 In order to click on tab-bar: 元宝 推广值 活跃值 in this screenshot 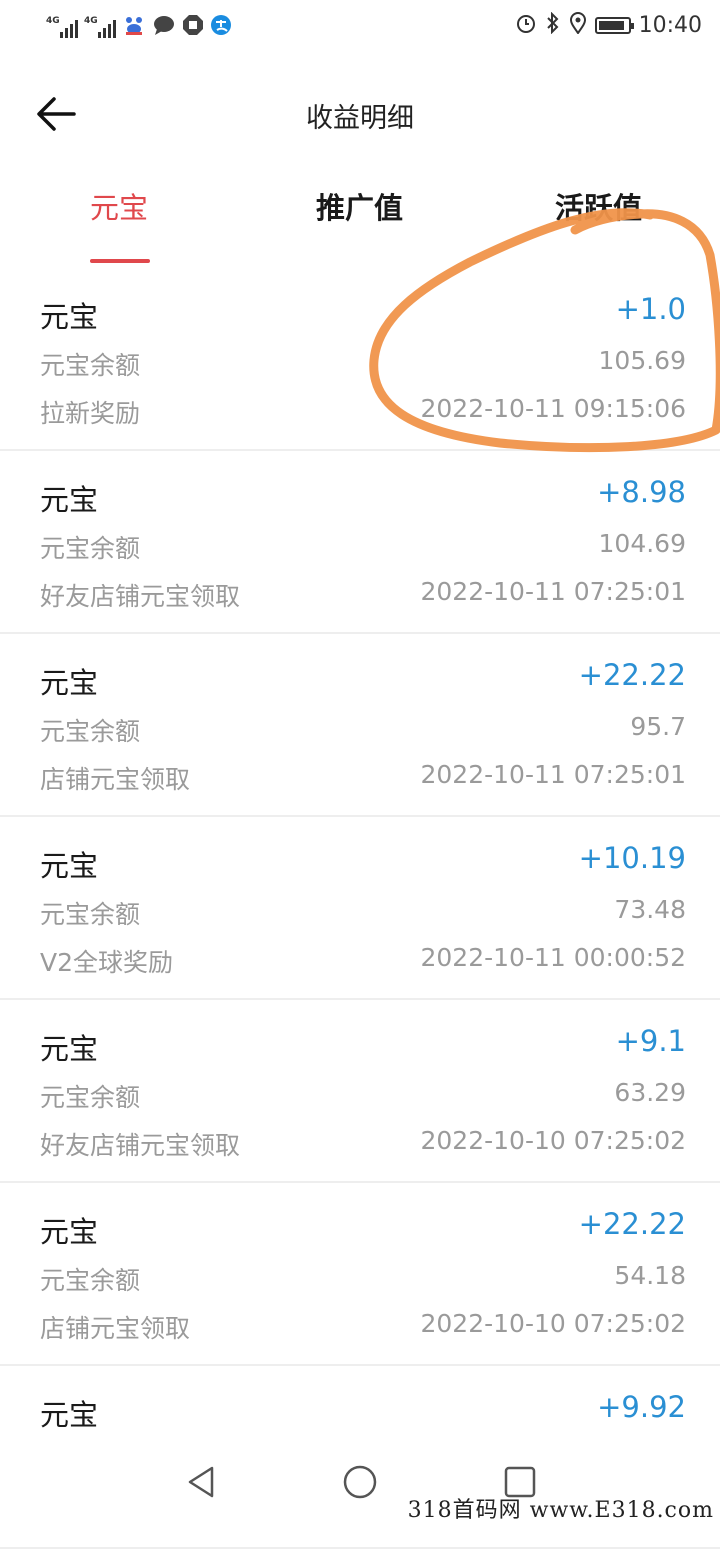, I will do `click(360, 225)`.